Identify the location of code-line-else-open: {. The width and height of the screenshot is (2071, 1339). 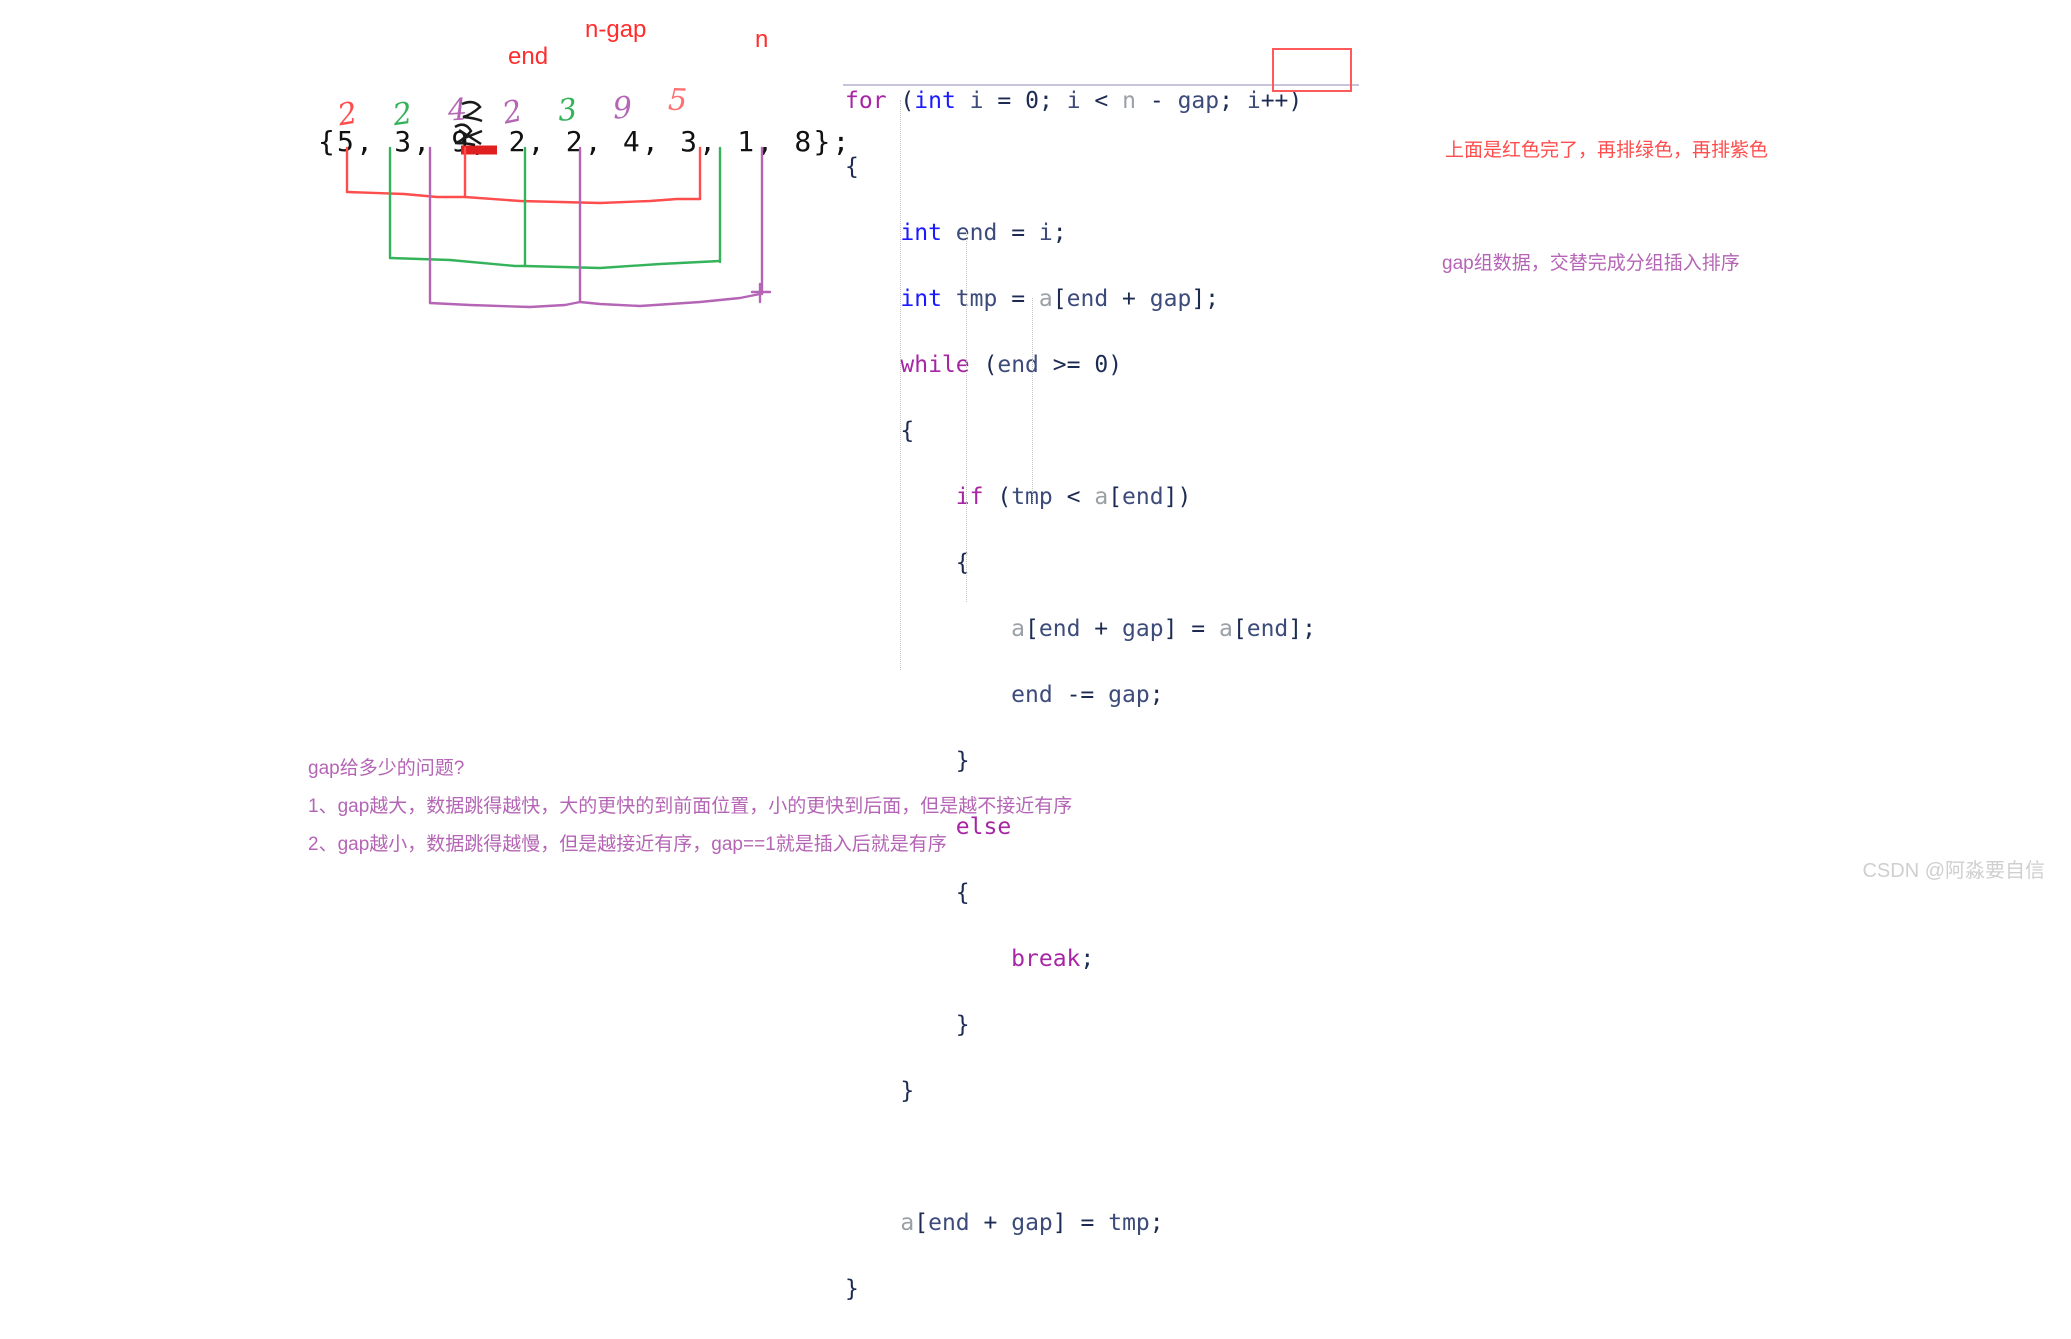
(962, 893).